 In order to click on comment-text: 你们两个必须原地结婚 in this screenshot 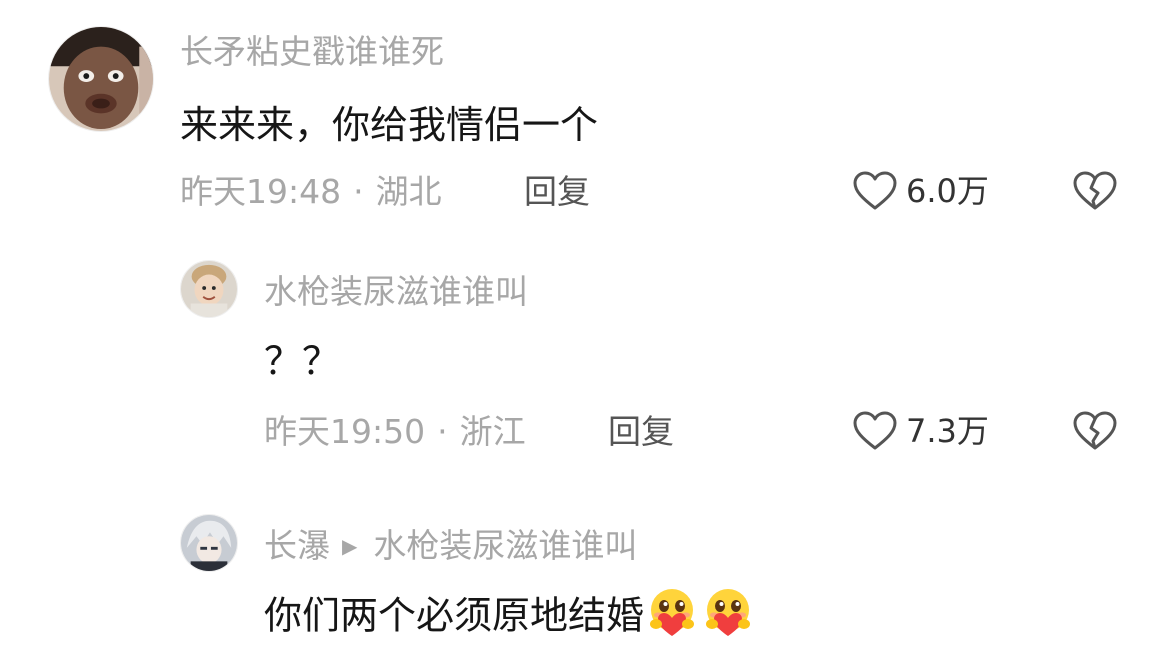, I will do `click(510, 617)`.